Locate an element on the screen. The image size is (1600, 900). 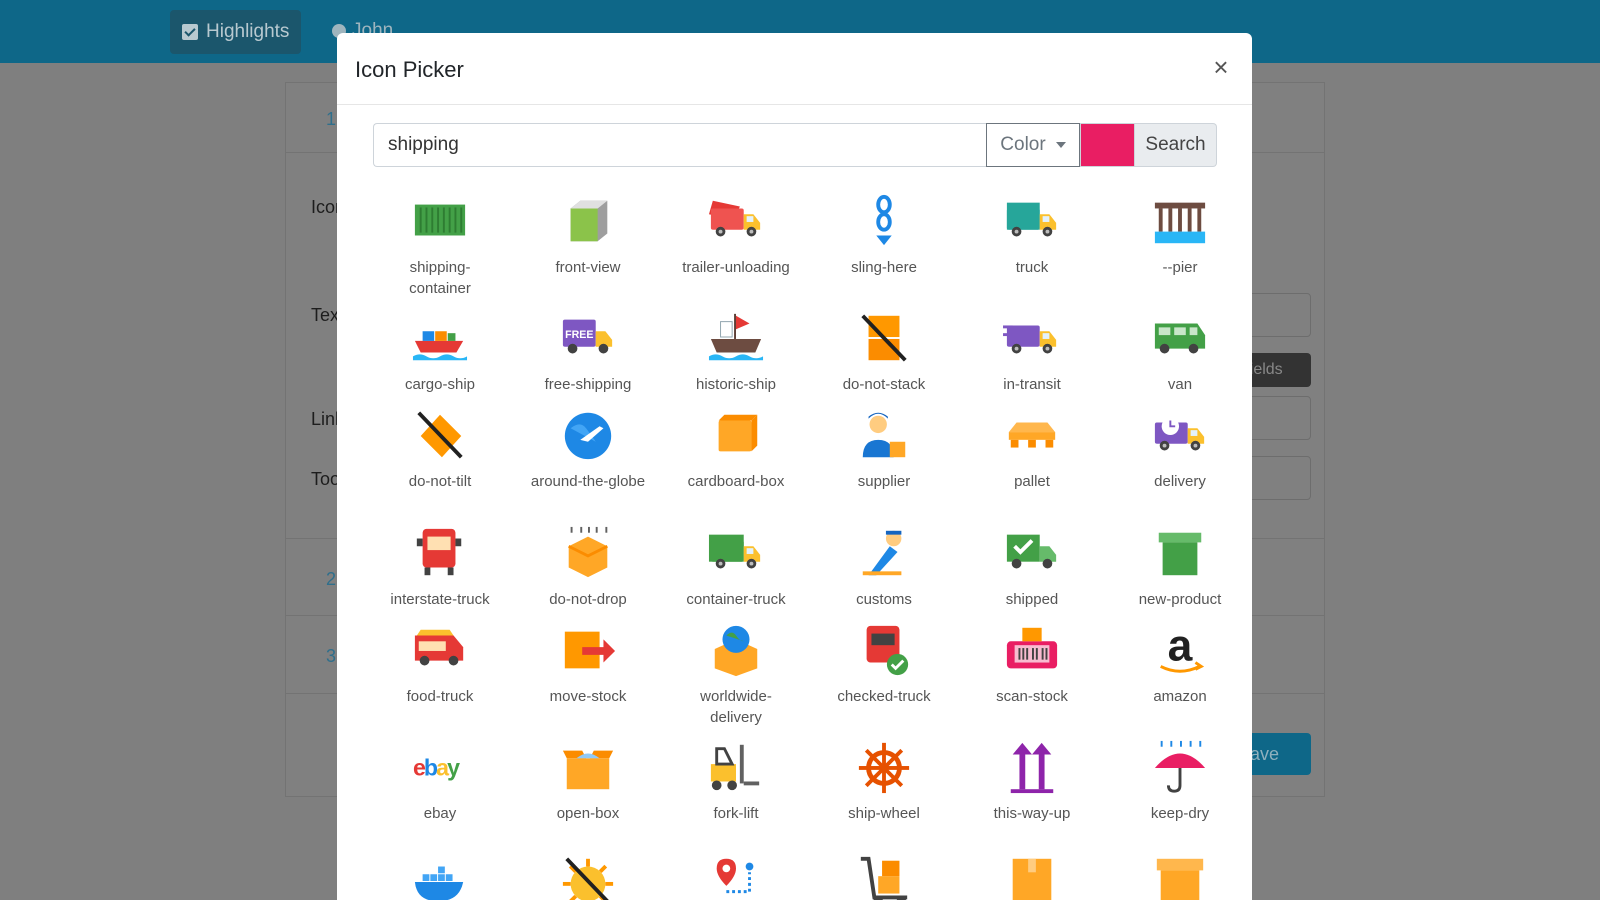
icon-option: sling-here is located at coordinates (884, 235).